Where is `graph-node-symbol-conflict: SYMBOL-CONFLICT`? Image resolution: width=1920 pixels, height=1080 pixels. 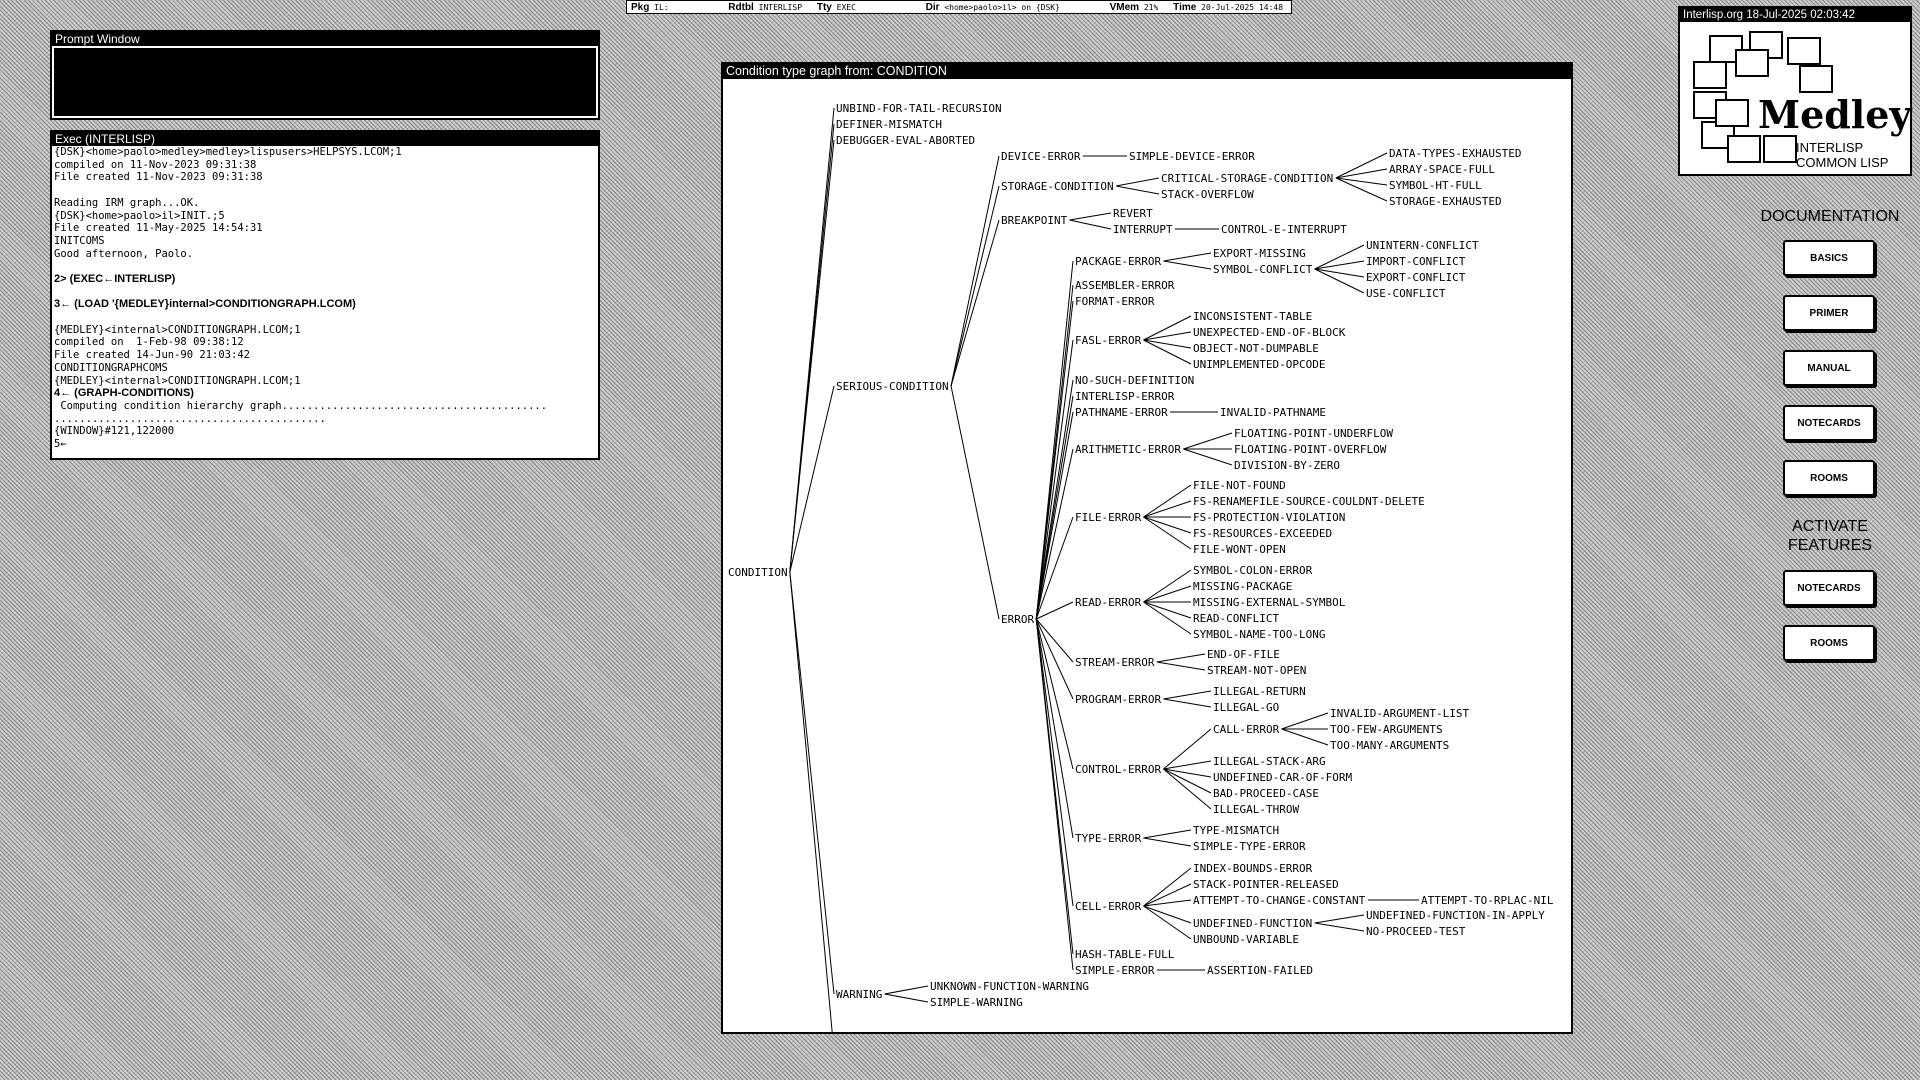 graph-node-symbol-conflict: SYMBOL-CONFLICT is located at coordinates (1263, 269).